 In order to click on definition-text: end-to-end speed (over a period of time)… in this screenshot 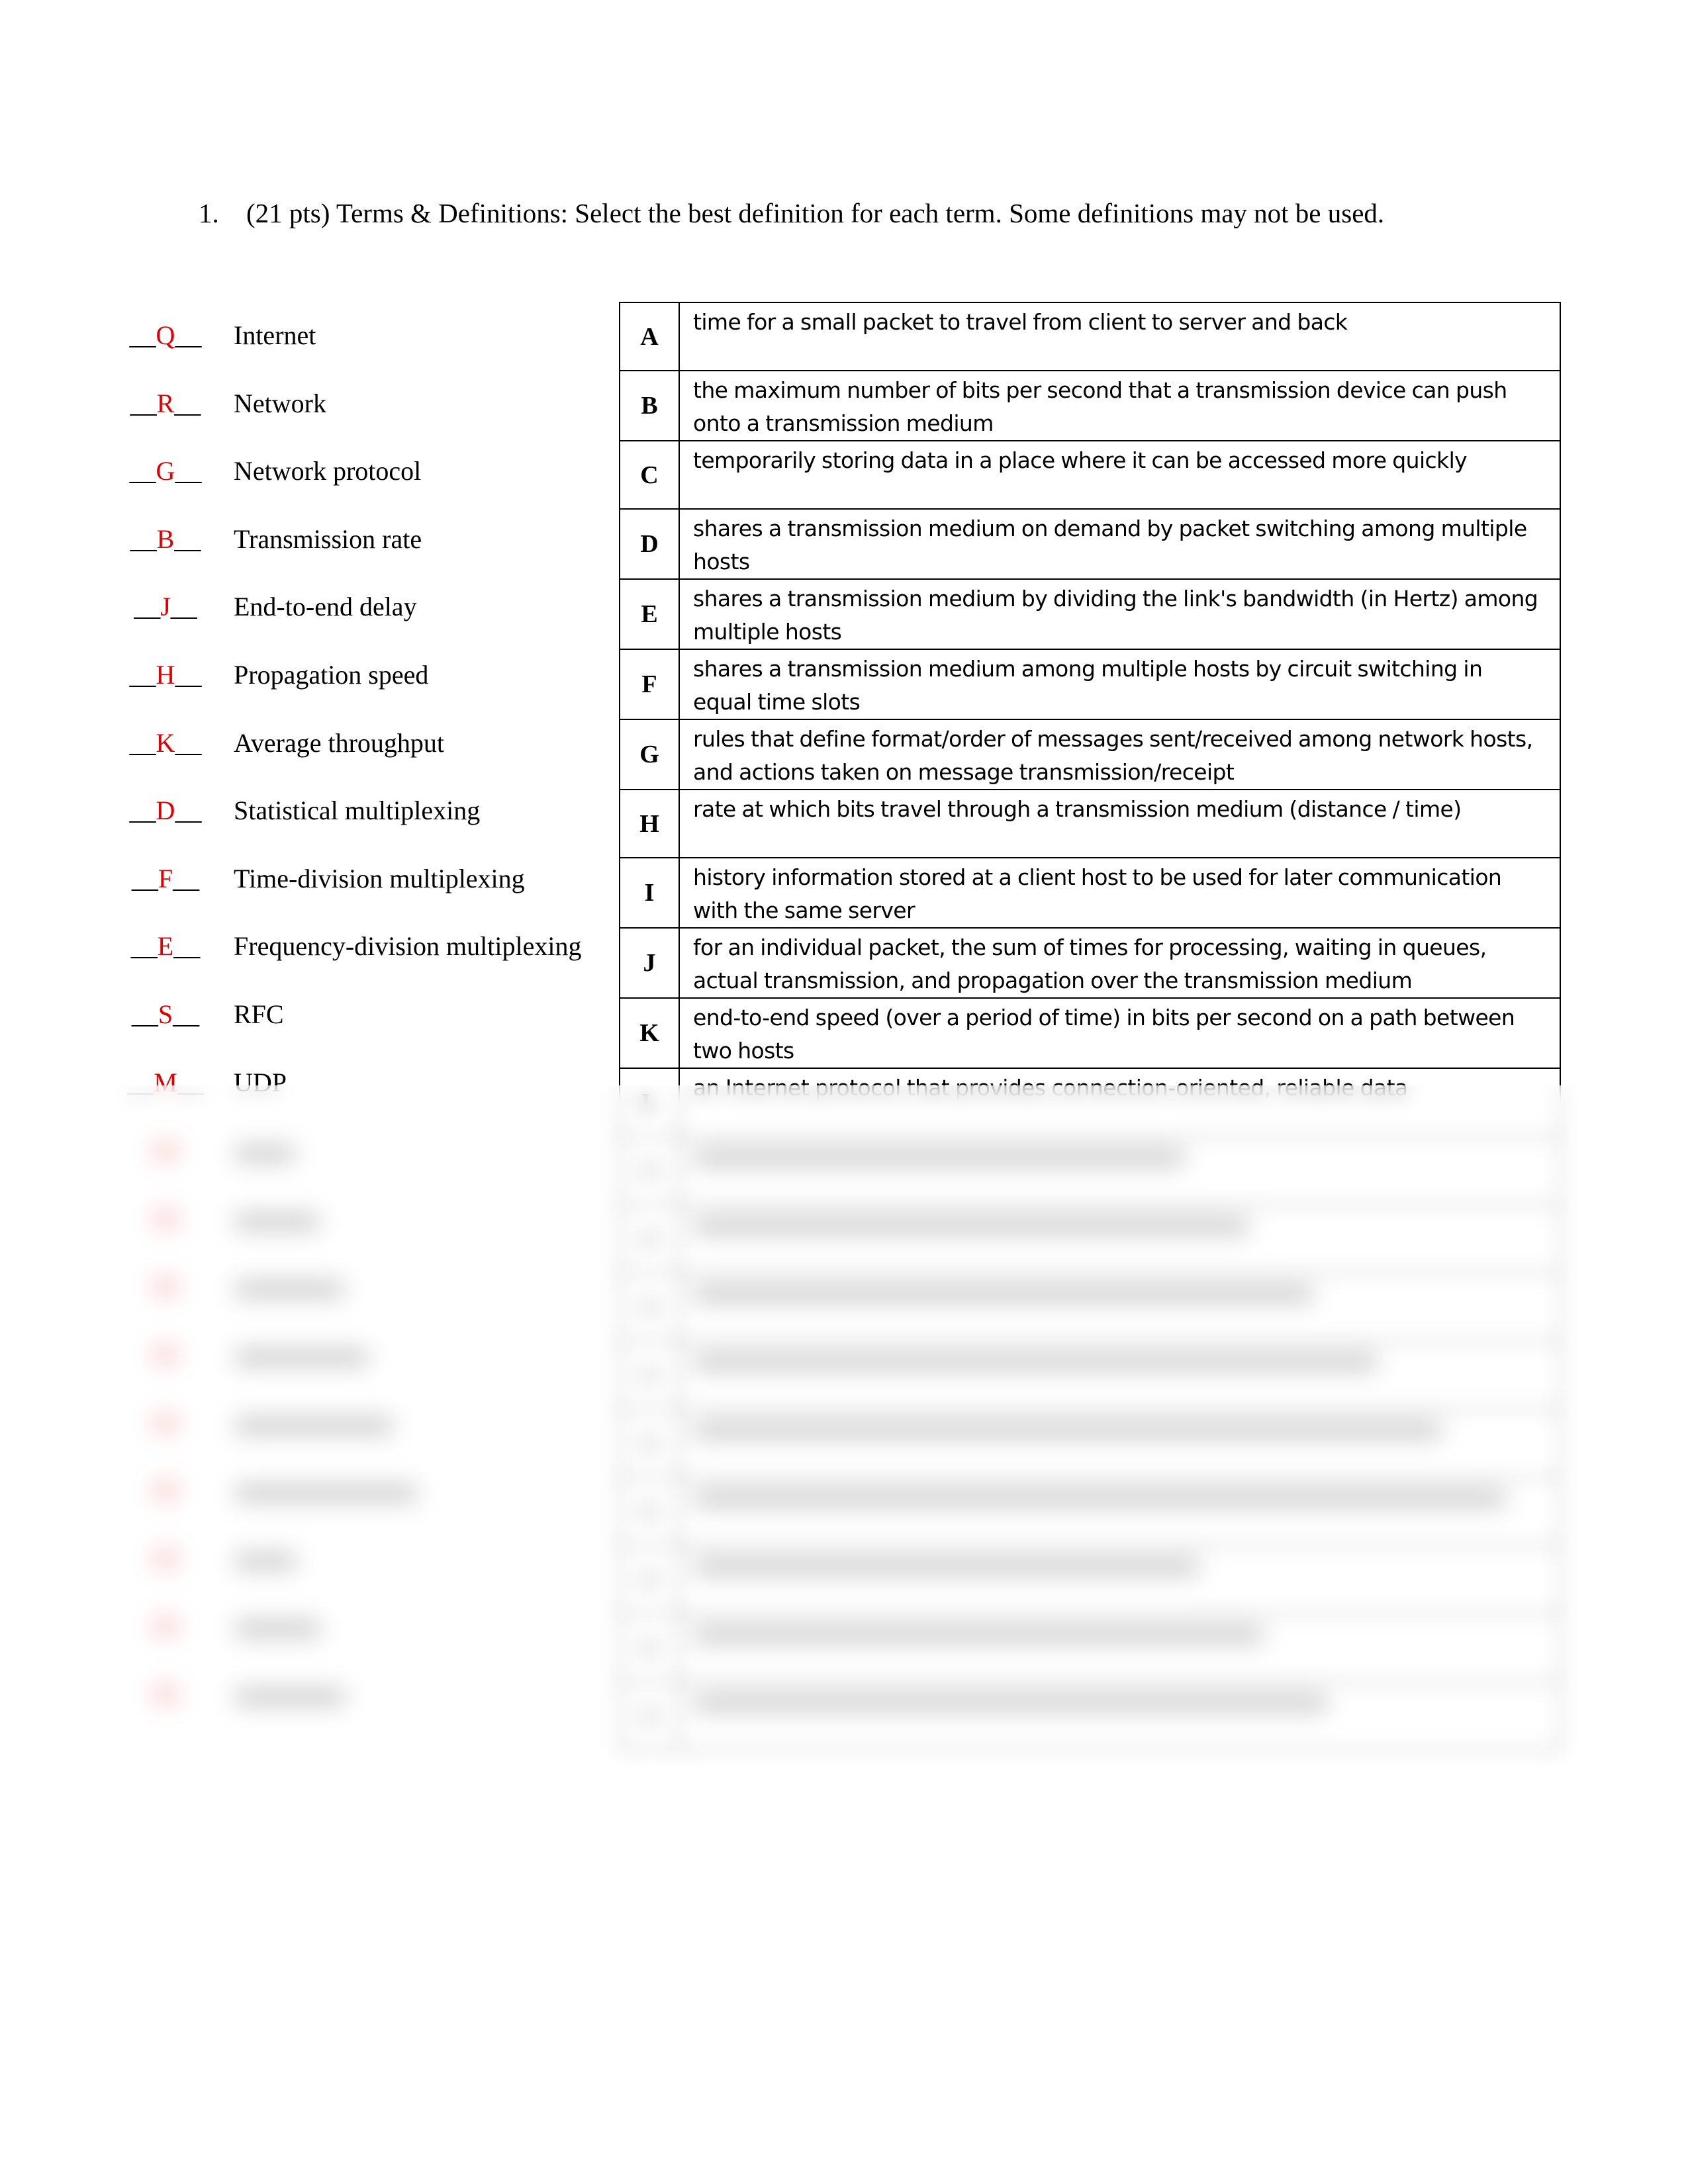, I will do `click(1120, 1033)`.